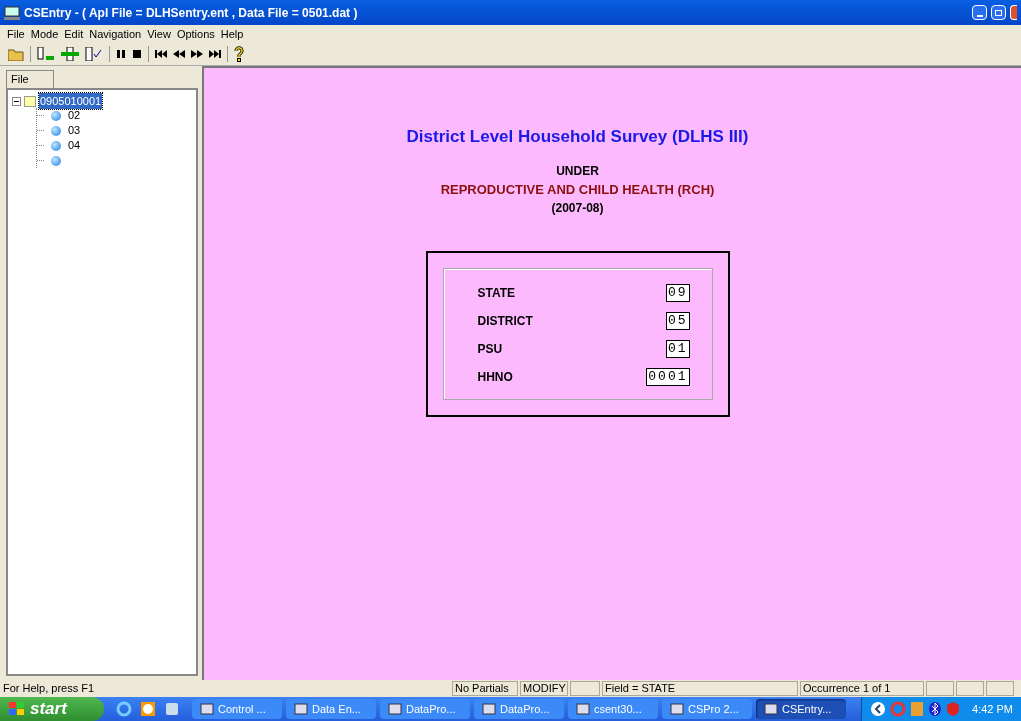  I want to click on menu-item: Edit, so click(74, 34).